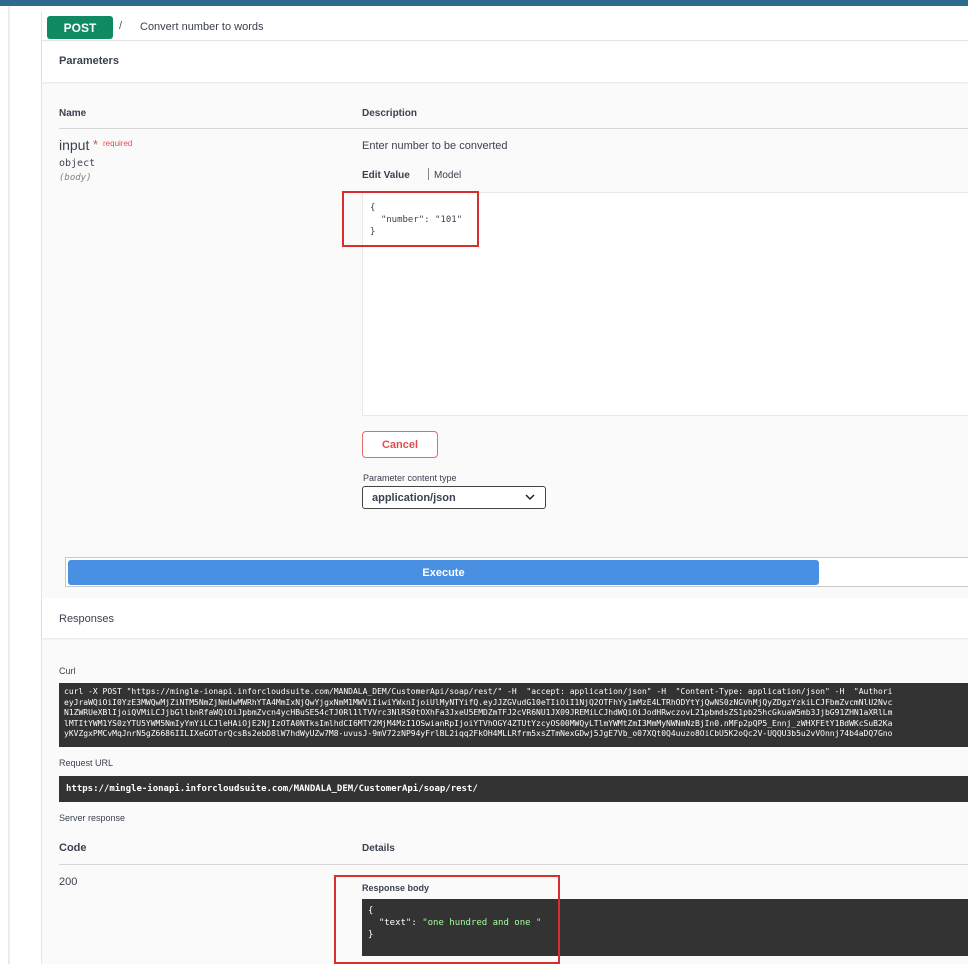  I want to click on column-code-header: Code, so click(73, 848).